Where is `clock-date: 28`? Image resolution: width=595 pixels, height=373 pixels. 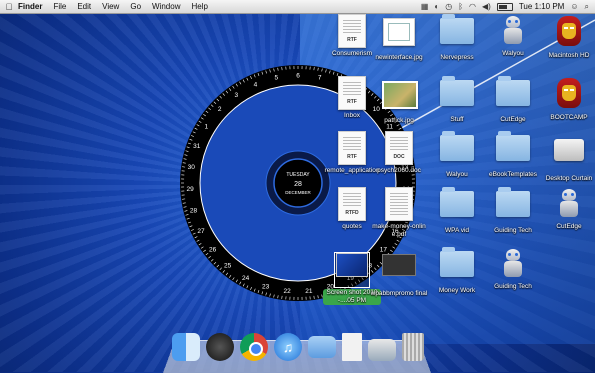
clock-date: 28 is located at coordinates (298, 184).